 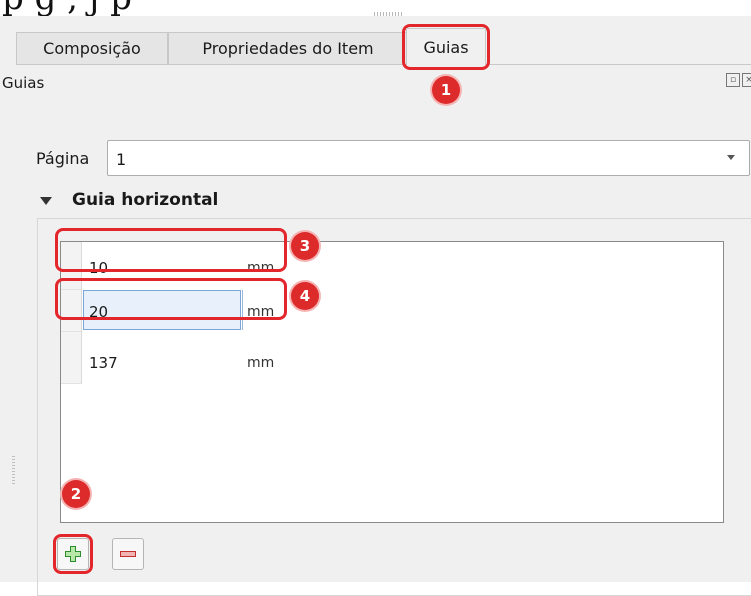 What do you see at coordinates (305, 246) in the screenshot?
I see `annotation-badge-3: 3` at bounding box center [305, 246].